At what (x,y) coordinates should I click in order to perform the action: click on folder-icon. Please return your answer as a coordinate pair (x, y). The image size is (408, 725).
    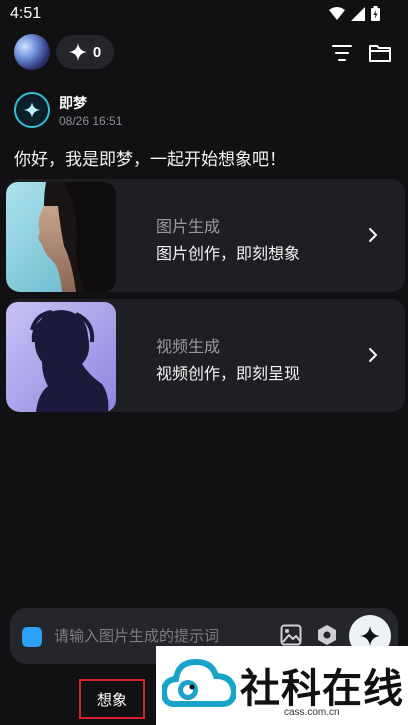
    Looking at the image, I should click on (380, 53).